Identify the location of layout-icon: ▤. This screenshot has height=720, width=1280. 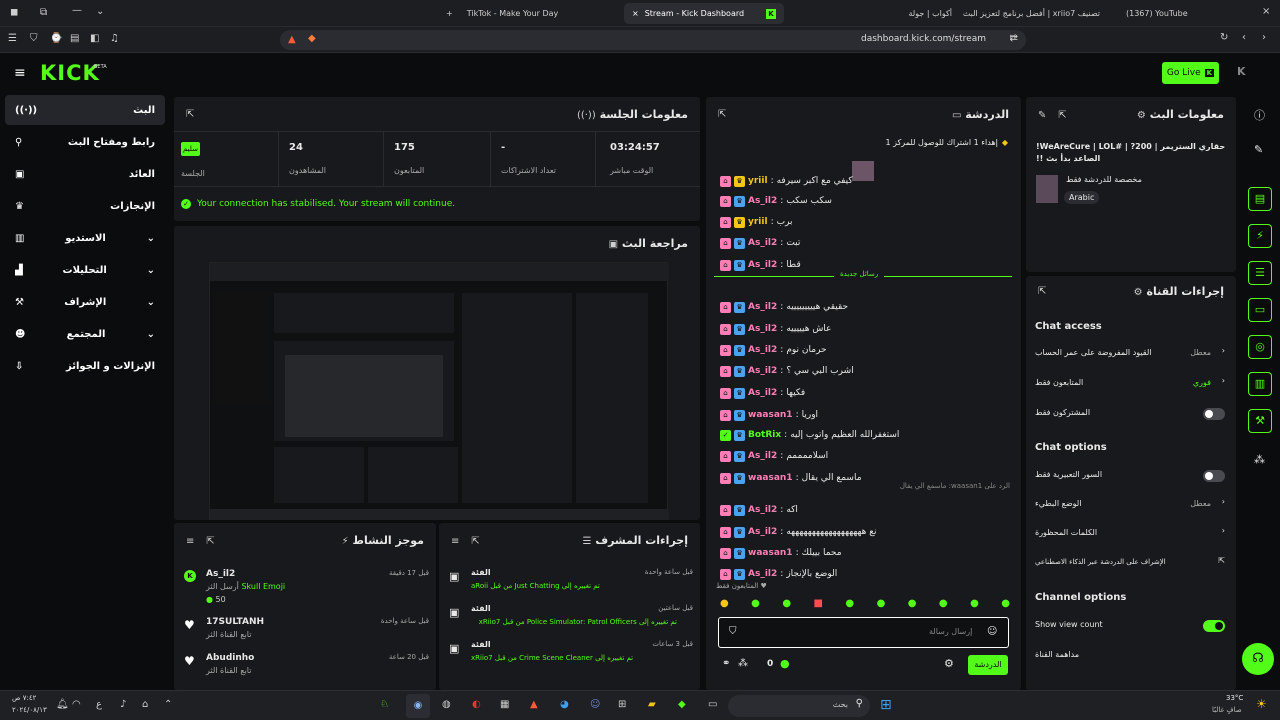
(1260, 199).